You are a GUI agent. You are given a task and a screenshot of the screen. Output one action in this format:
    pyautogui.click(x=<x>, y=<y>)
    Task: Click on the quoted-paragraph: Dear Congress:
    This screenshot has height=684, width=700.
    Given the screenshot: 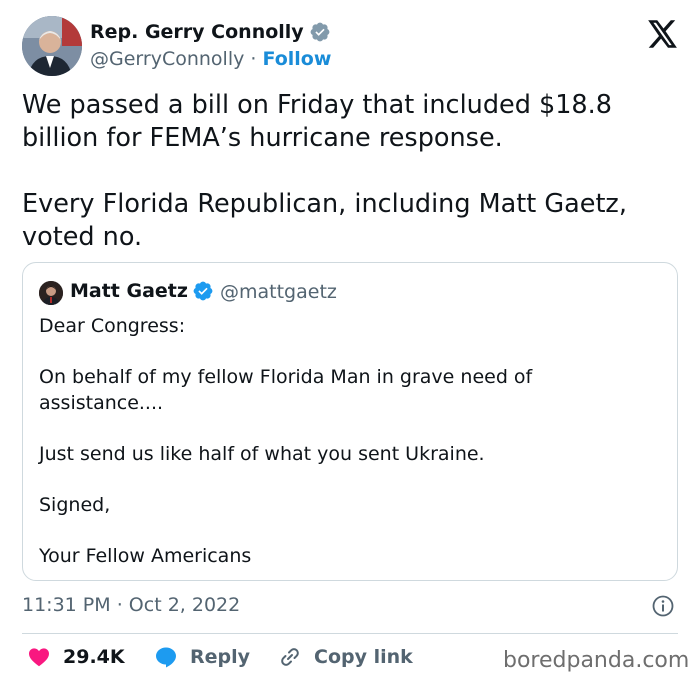 What is the action you would take?
    pyautogui.click(x=112, y=326)
    